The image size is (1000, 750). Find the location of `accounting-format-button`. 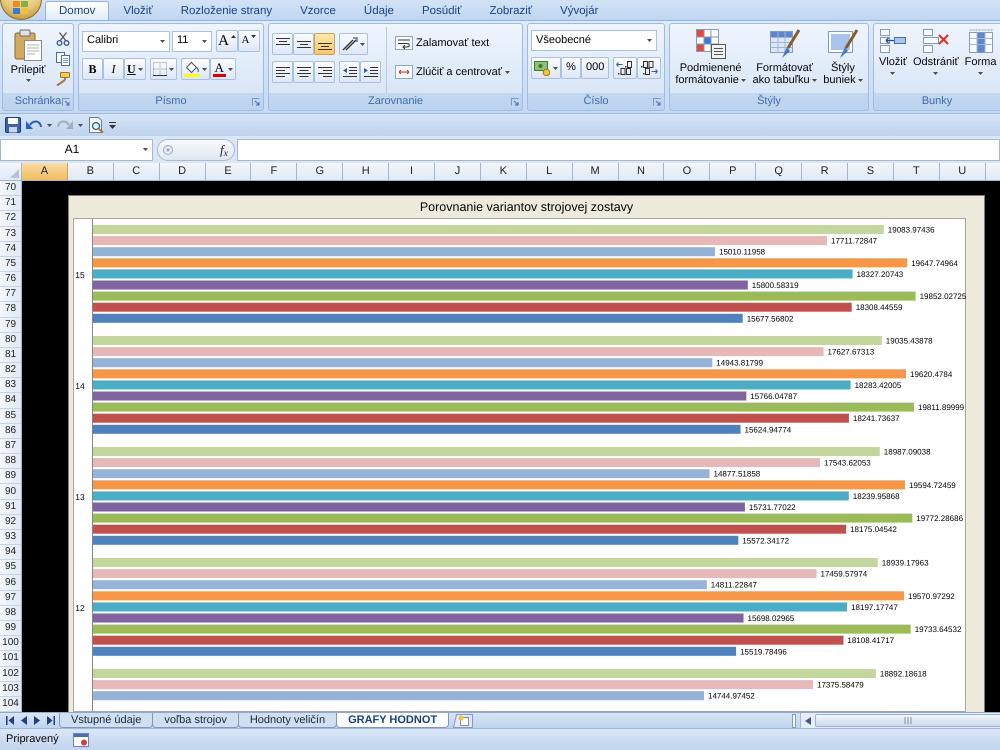

accounting-format-button is located at coordinates (546, 68).